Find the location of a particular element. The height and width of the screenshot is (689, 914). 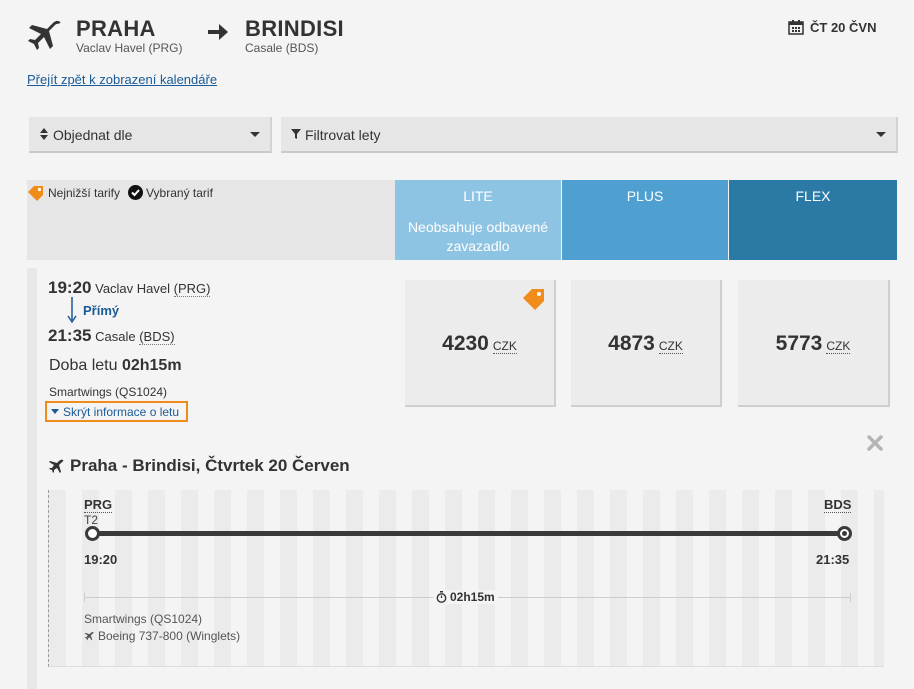

legend-lowest-label: Nejnižší tarify is located at coordinates (84, 193).